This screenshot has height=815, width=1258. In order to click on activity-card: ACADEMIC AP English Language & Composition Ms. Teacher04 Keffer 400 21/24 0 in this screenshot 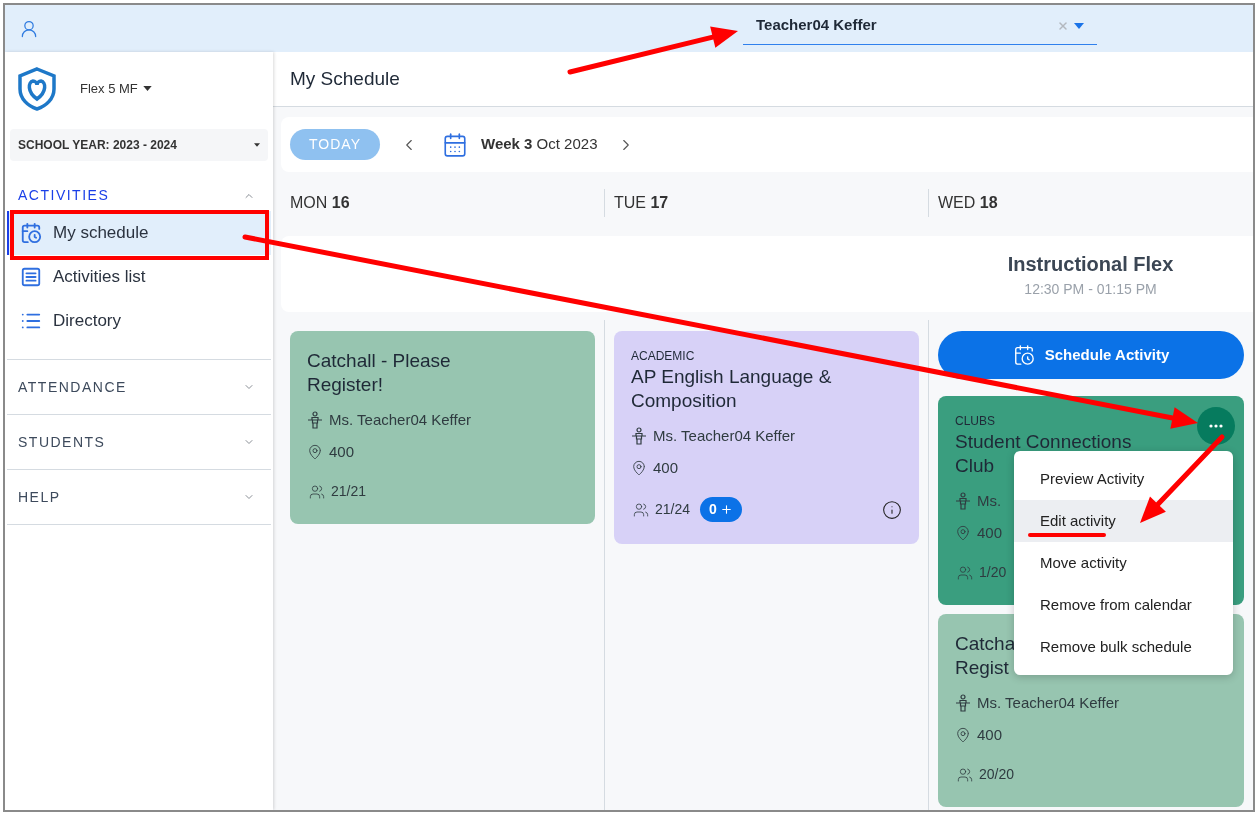, I will do `click(766, 437)`.